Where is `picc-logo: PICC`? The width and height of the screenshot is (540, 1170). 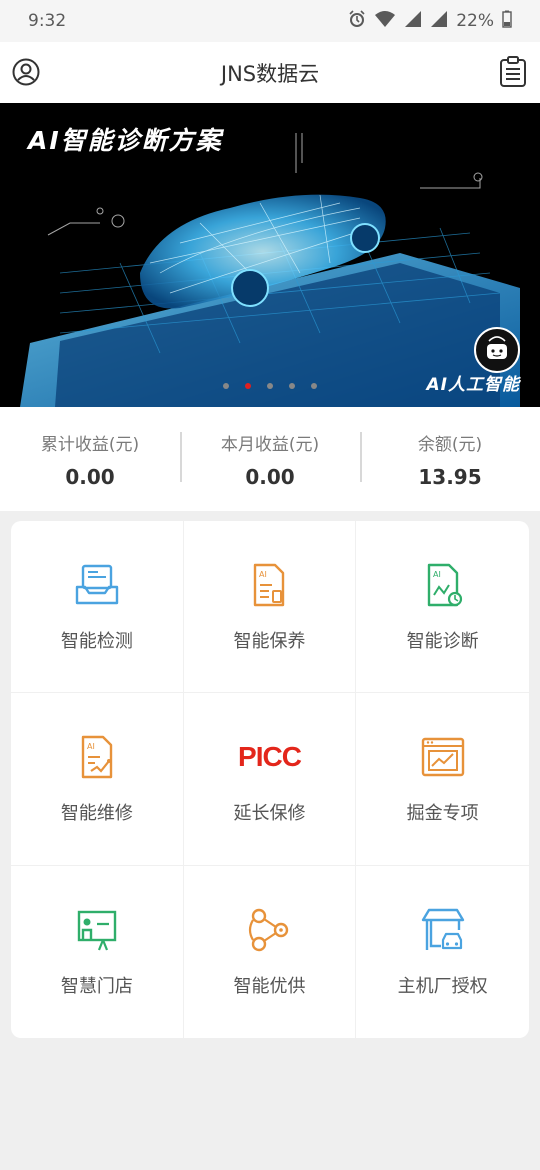
picc-logo: PICC is located at coordinates (270, 756).